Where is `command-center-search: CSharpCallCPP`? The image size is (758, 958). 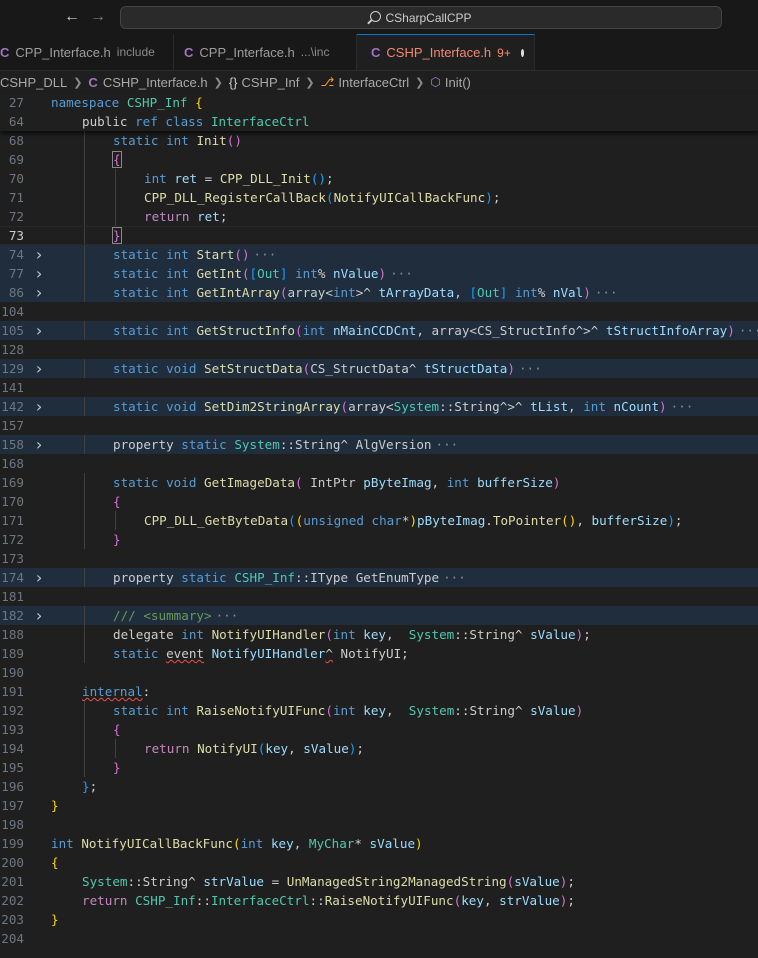
command-center-search: CSharpCallCPP is located at coordinates (421, 17).